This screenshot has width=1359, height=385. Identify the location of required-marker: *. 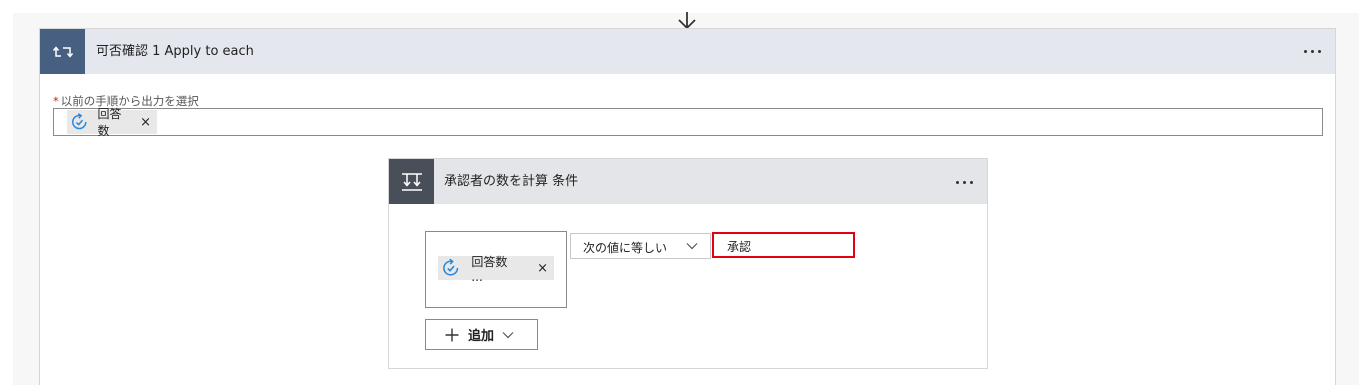
(56, 101).